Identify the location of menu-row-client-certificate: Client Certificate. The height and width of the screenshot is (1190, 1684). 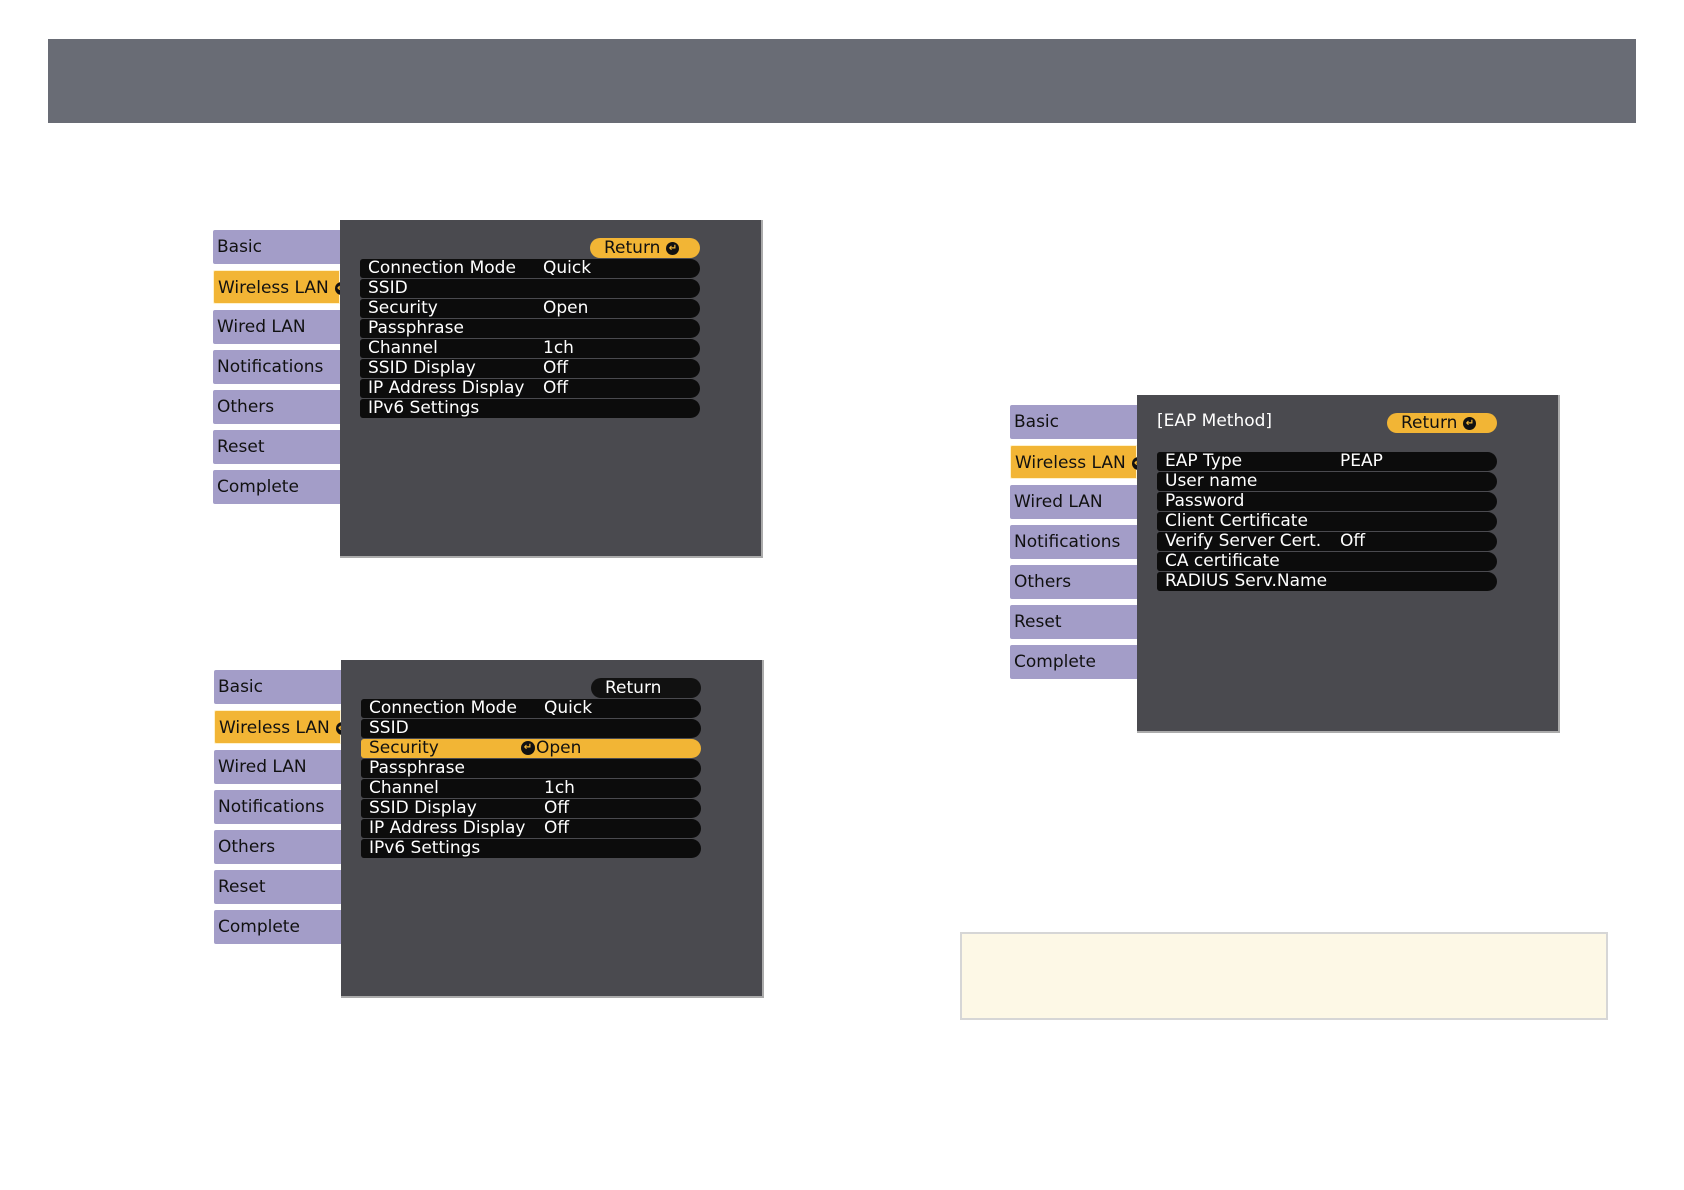
(1327, 521).